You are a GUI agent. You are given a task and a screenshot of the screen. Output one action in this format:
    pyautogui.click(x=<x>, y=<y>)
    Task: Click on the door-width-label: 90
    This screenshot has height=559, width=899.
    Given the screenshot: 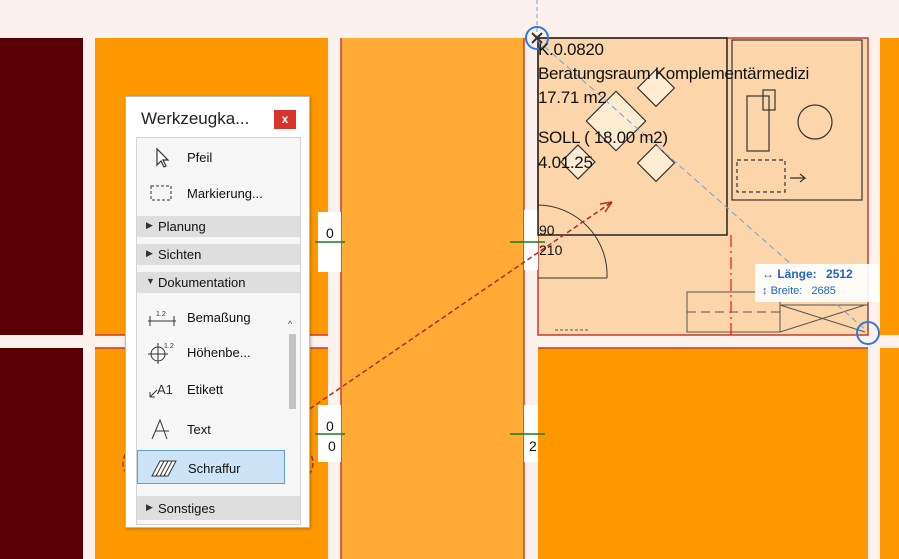 What is the action you would take?
    pyautogui.click(x=547, y=230)
    